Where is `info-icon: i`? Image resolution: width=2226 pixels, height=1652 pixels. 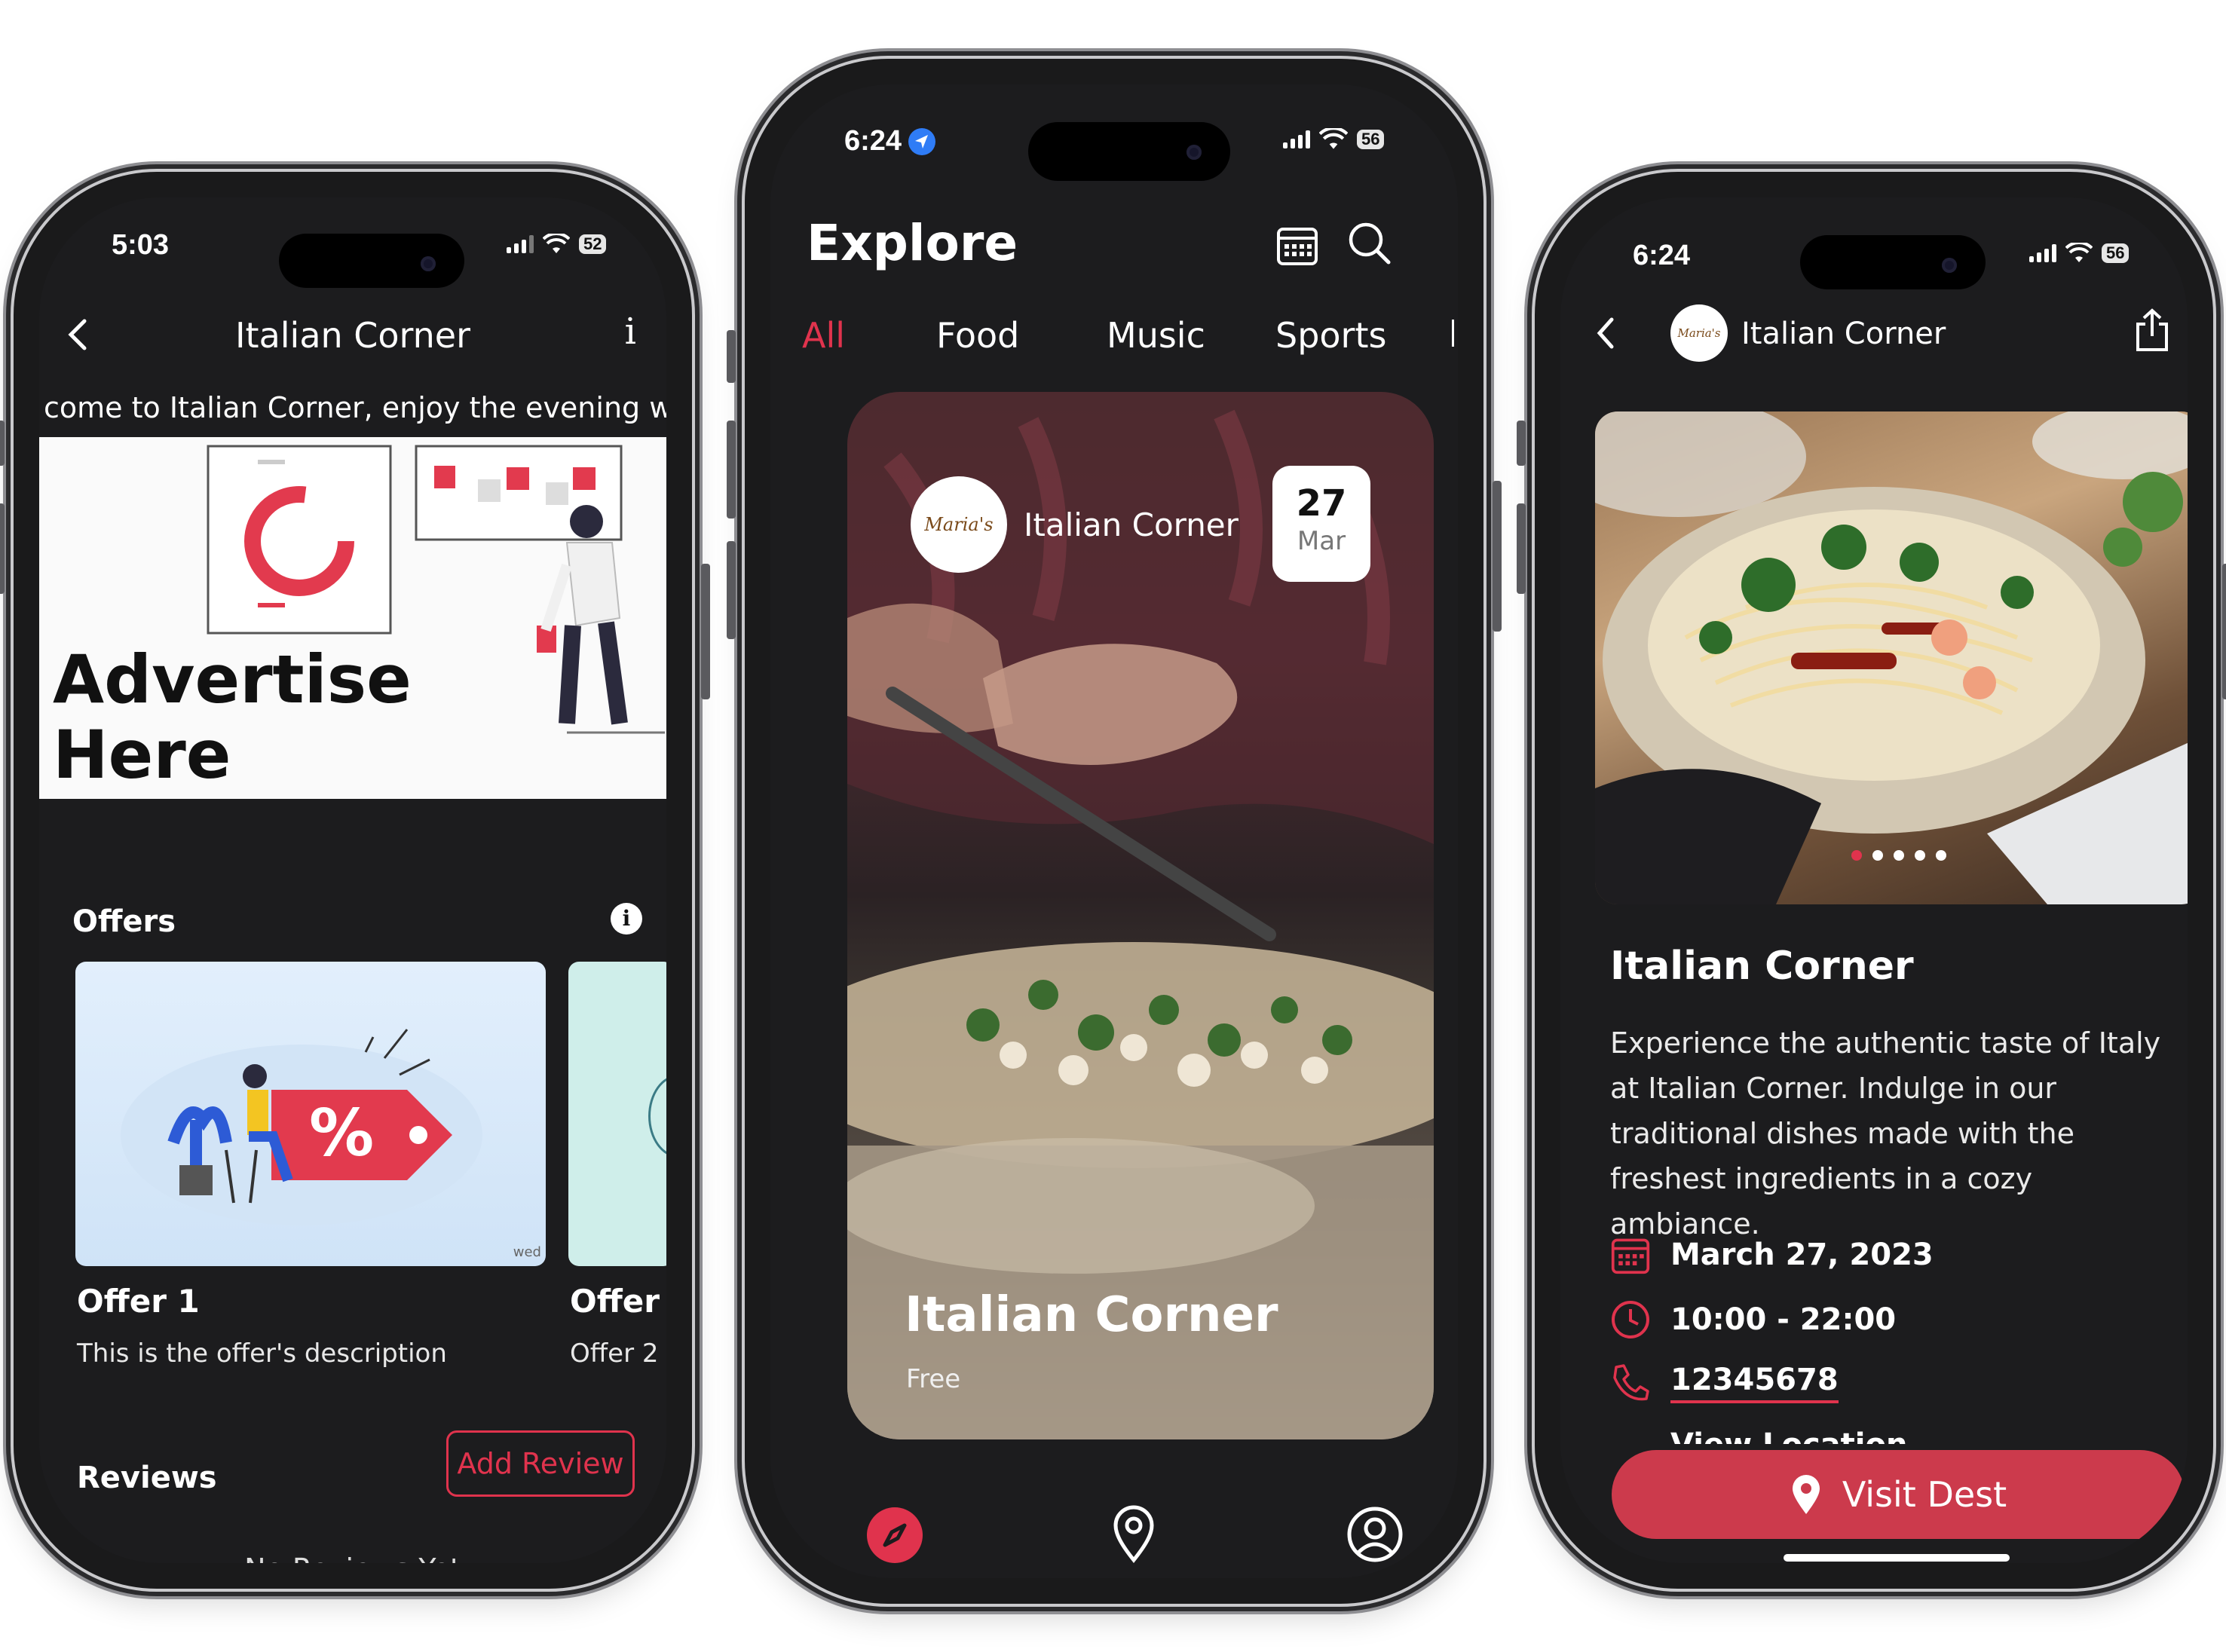
info-icon: i is located at coordinates (630, 332).